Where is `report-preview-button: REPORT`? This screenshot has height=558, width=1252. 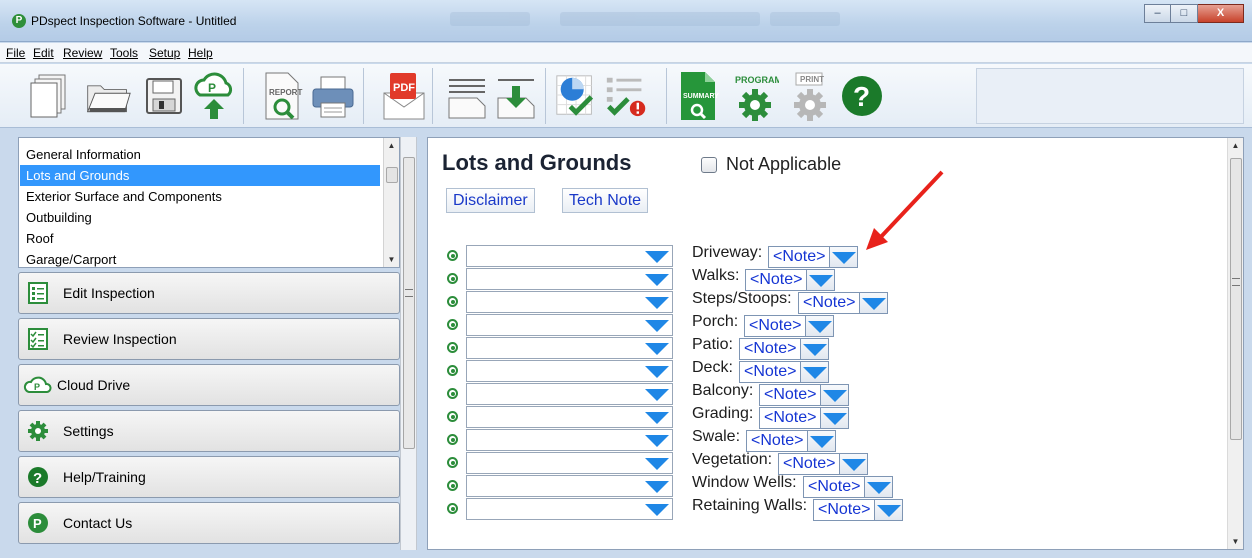 report-preview-button: REPORT is located at coordinates (281, 96).